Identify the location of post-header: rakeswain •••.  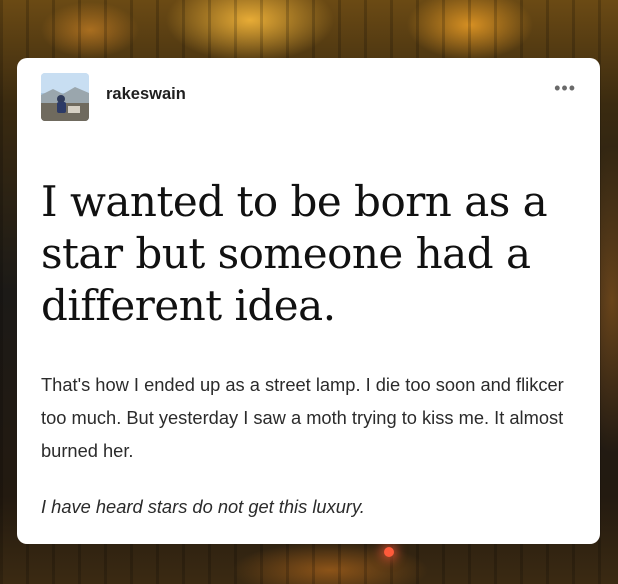
(308, 97).